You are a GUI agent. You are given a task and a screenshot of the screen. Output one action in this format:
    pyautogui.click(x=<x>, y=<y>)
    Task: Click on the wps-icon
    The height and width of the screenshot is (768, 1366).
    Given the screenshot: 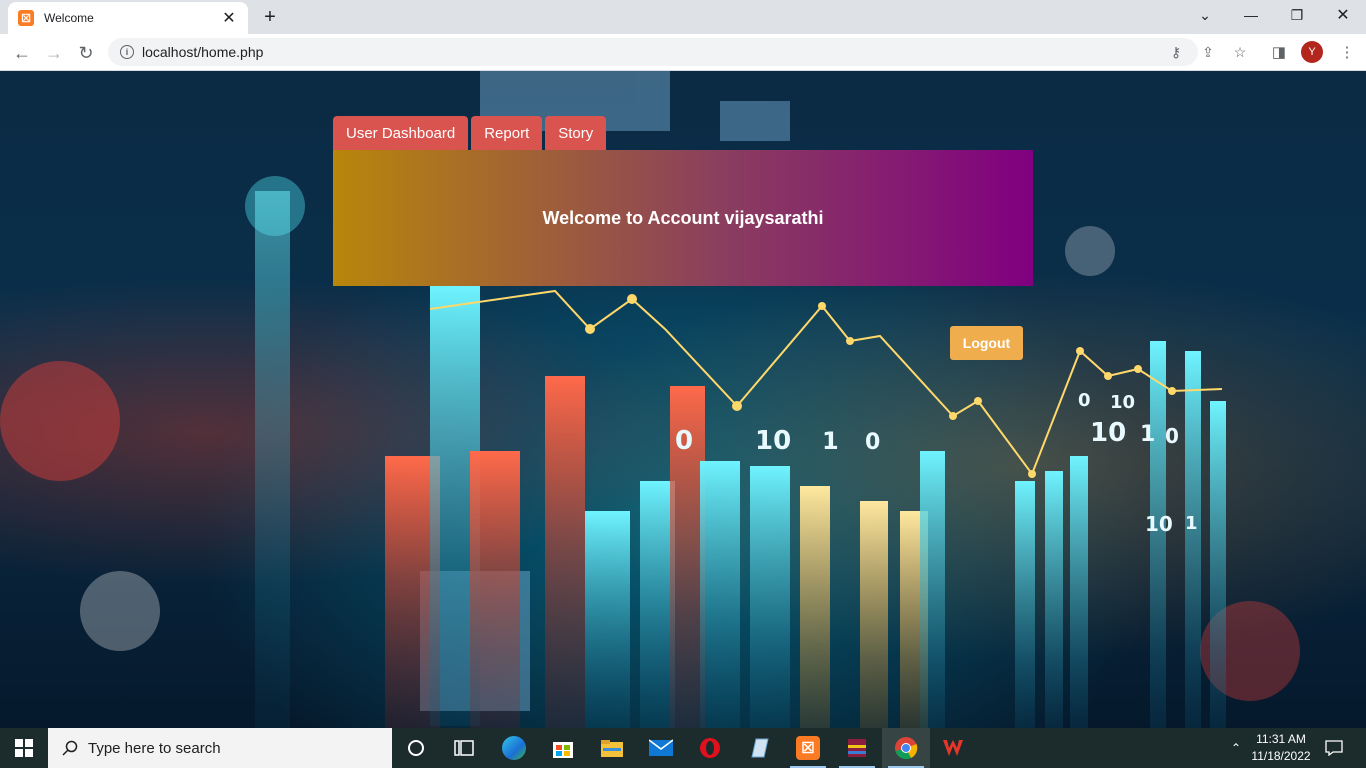 What is the action you would take?
    pyautogui.click(x=955, y=748)
    